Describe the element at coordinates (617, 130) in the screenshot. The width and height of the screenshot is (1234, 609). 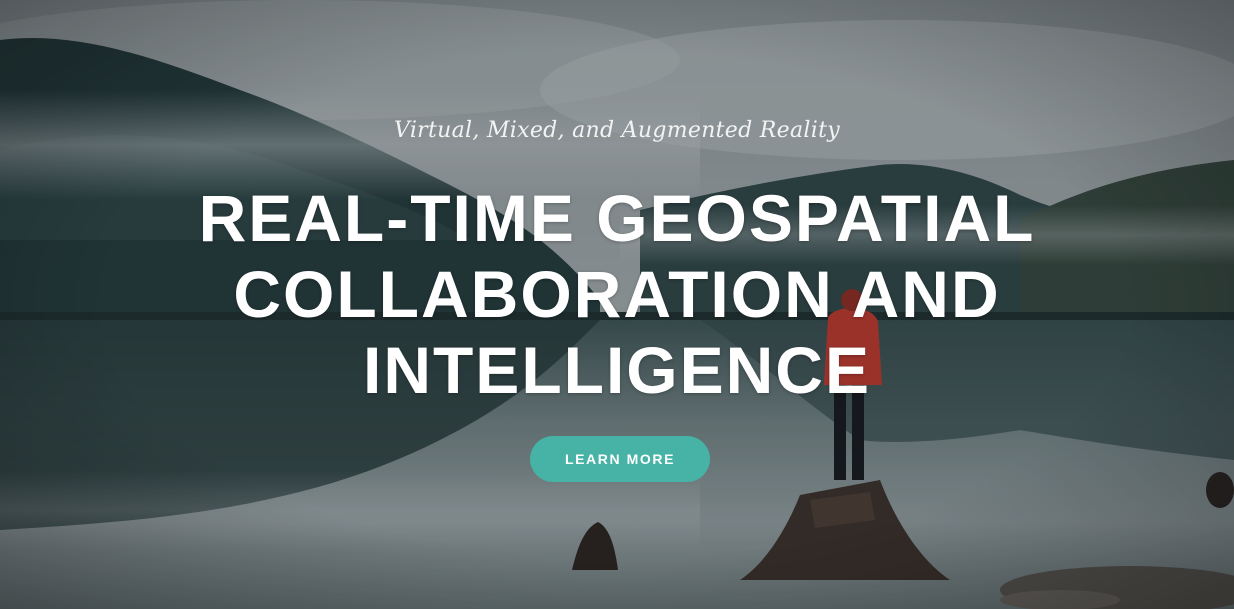
I see `hero-eyebrow: Virtual, Mixed, and Augmented Reality` at that location.